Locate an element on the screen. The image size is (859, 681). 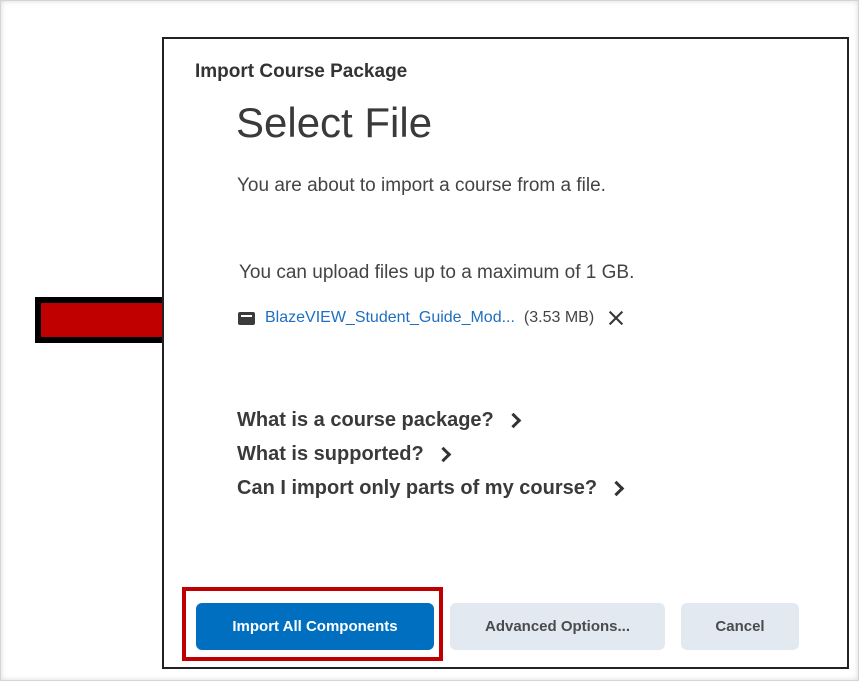
help-link-partial-import: Can I import only parts of my course? is located at coordinates (431, 488).